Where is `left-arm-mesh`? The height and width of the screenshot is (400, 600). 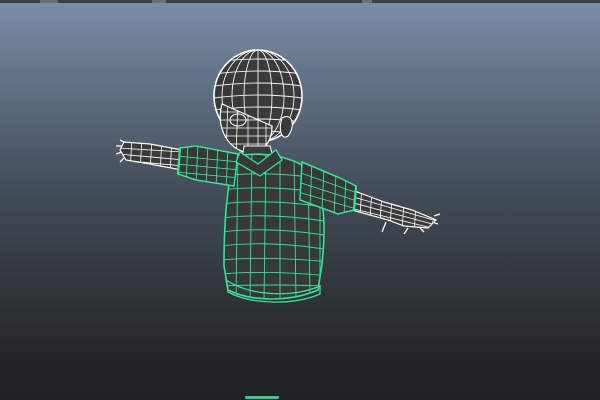
left-arm-mesh is located at coordinates (395, 210).